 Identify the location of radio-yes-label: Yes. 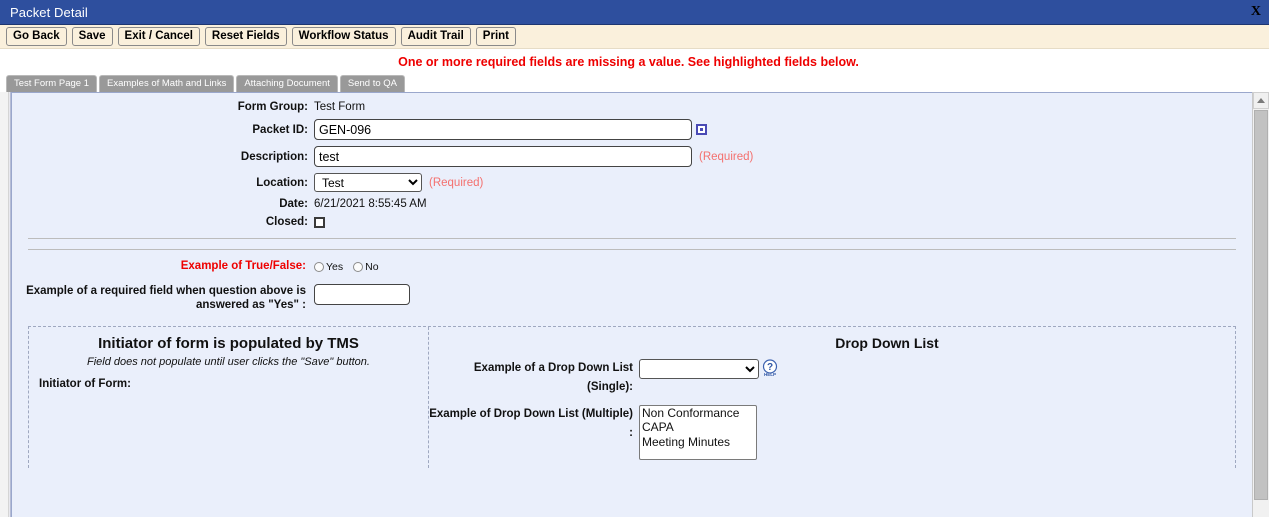
(335, 267).